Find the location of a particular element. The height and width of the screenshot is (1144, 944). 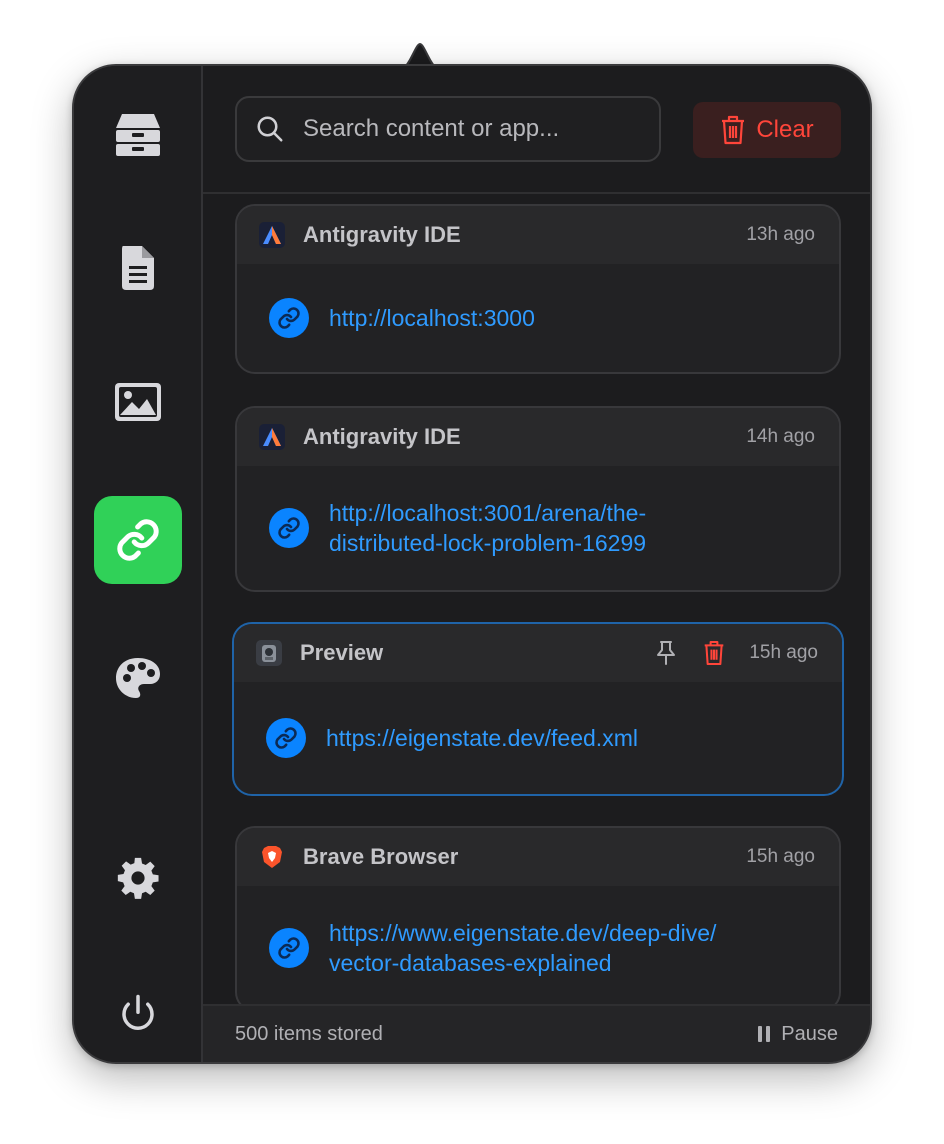

search-box is located at coordinates (448, 129).